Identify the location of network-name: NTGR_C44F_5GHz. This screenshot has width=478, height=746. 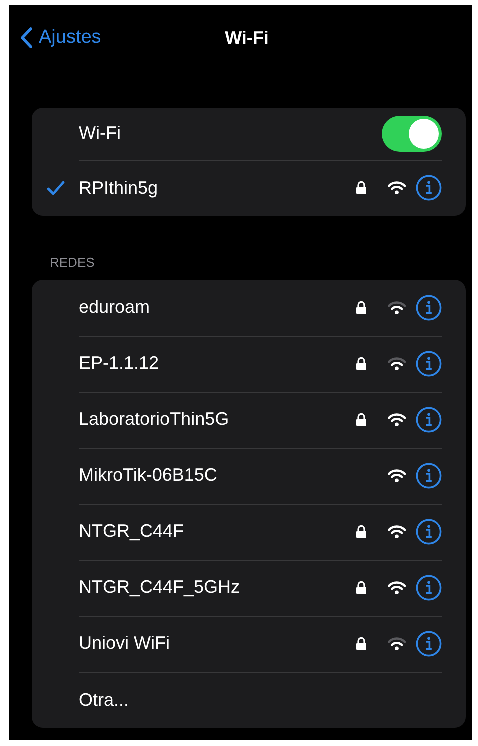
(217, 587).